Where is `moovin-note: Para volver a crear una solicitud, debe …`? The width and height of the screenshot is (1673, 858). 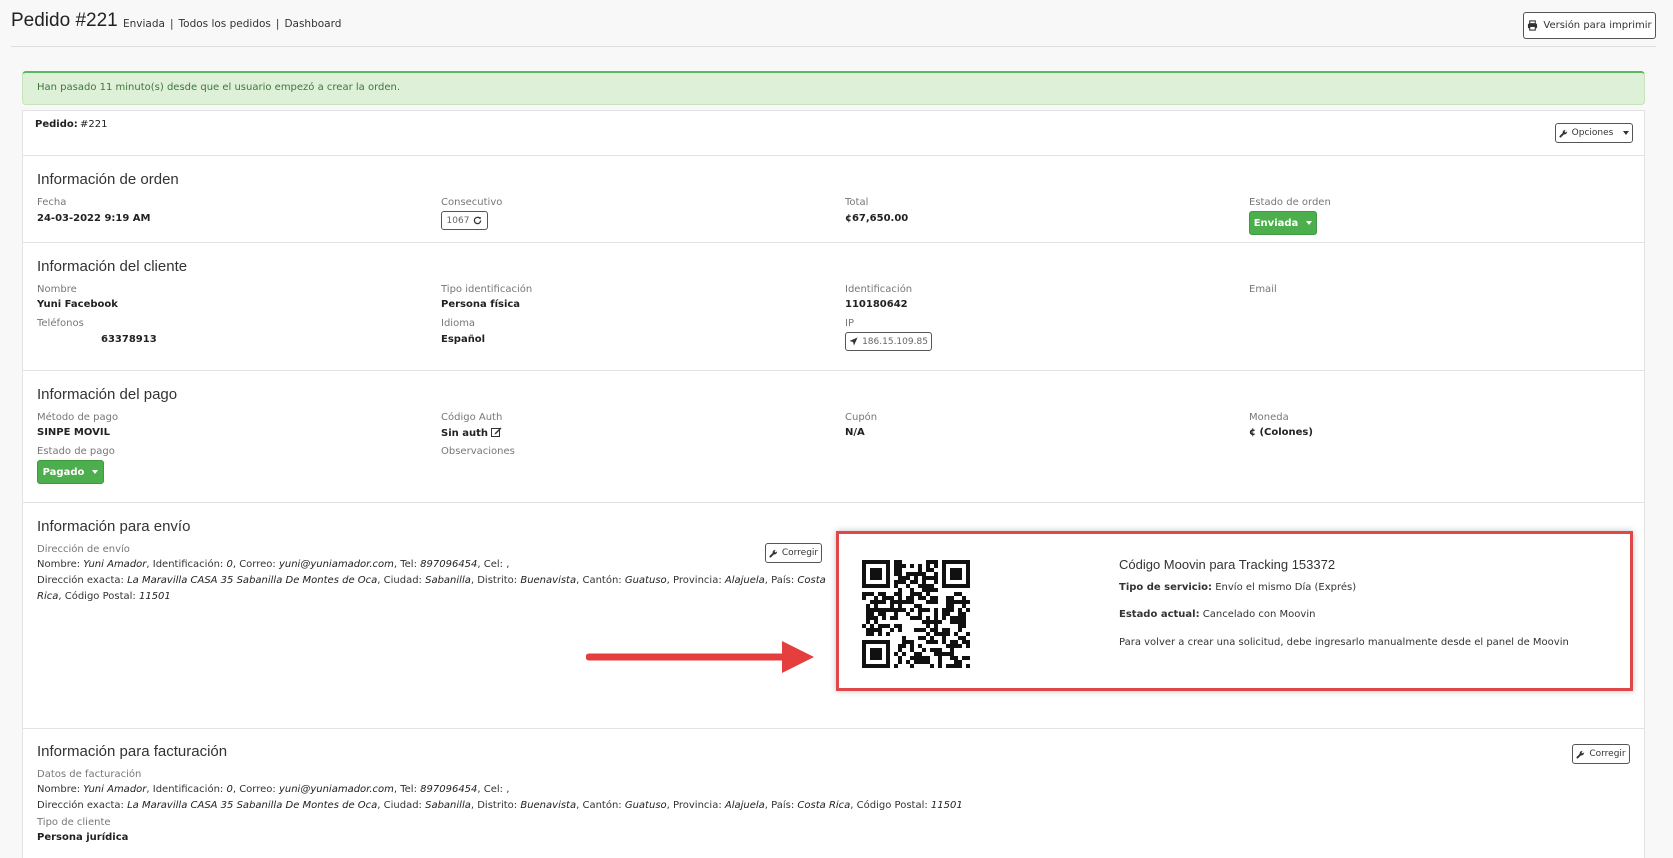
moovin-note: Para volver a crear una solicitud, debe … is located at coordinates (1344, 642).